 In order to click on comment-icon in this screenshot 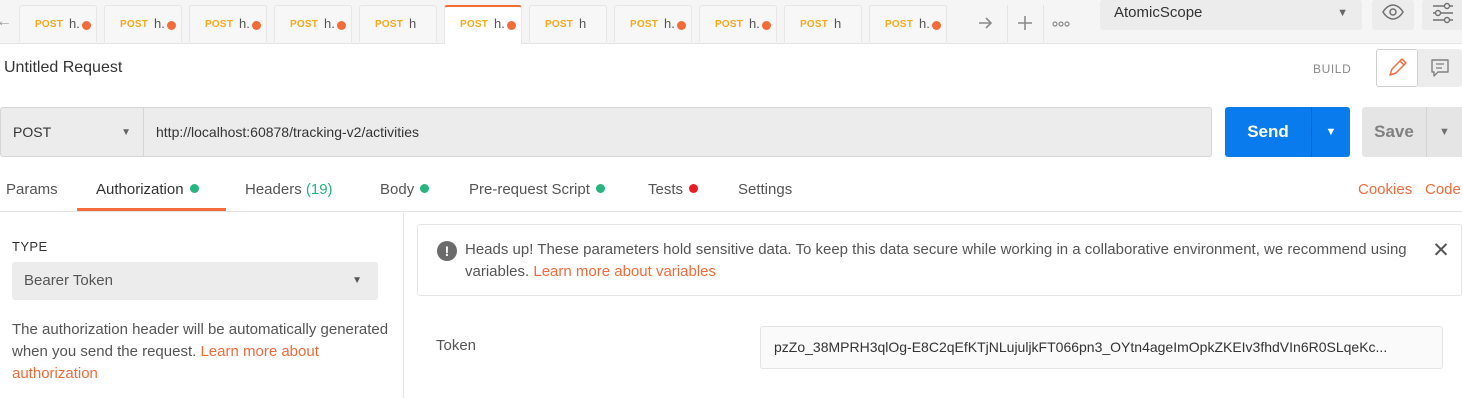, I will do `click(1440, 68)`.